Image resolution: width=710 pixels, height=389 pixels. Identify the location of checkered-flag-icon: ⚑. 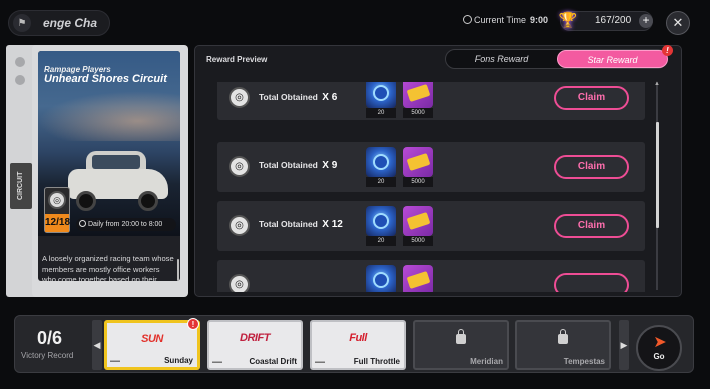
(22, 23).